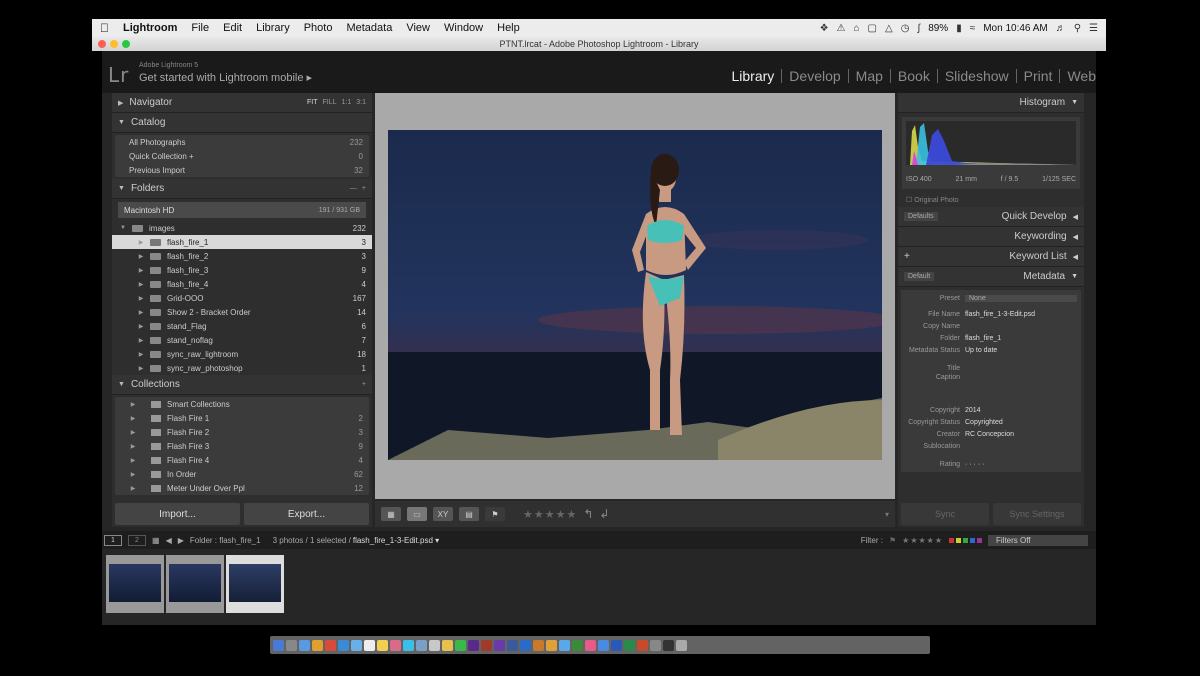 This screenshot has width=1200, height=676. Describe the element at coordinates (463, 28) in the screenshot. I see `menu-window: Window` at that location.